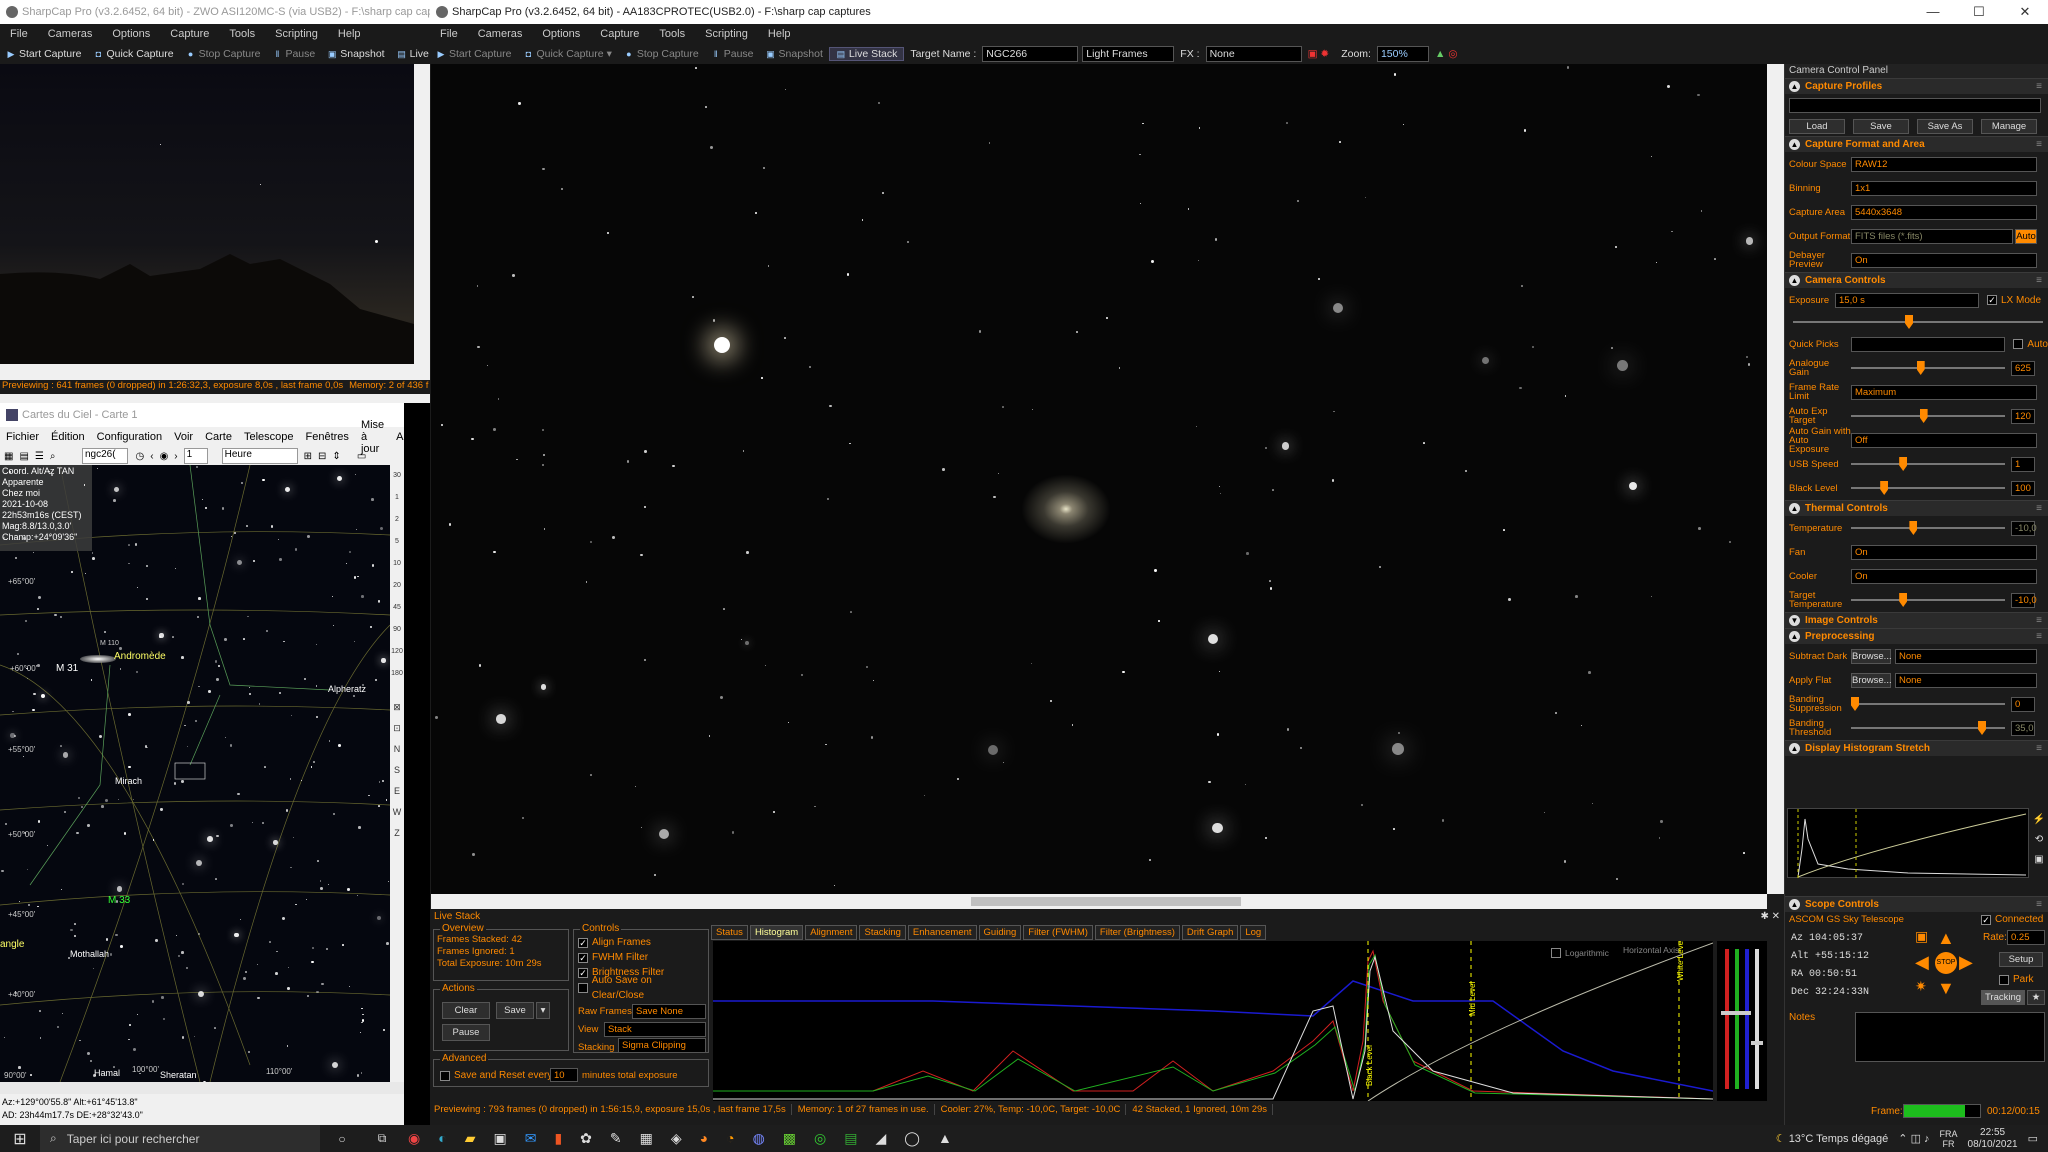  I want to click on maximize-button: ☐, so click(1979, 12).